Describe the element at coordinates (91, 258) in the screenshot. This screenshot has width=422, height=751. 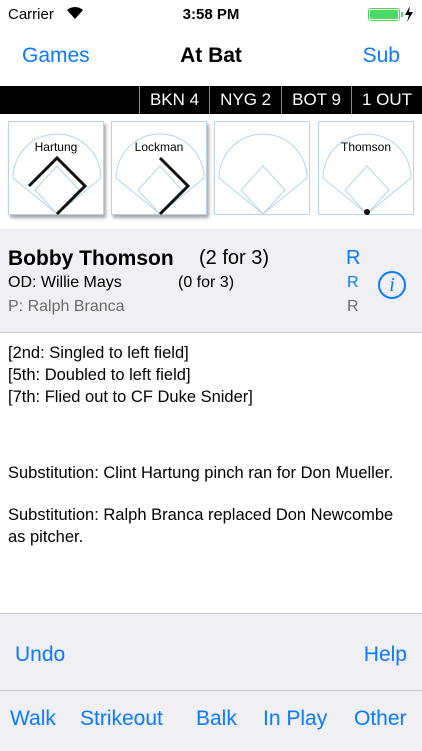
I see `batter-name: Bobby Thomson` at that location.